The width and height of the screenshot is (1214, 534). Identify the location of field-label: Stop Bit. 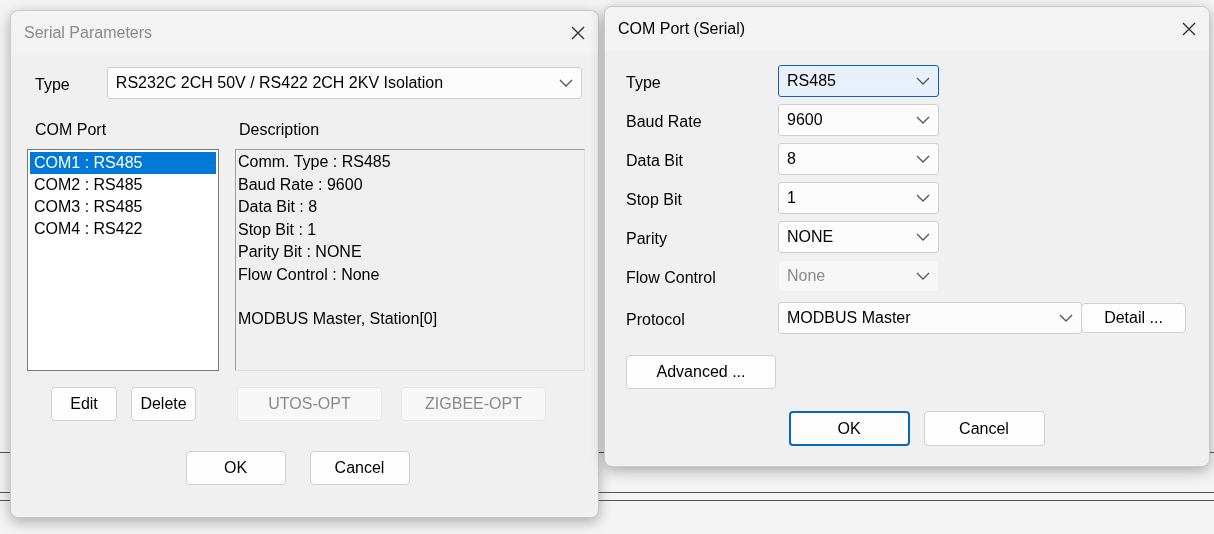
(655, 200).